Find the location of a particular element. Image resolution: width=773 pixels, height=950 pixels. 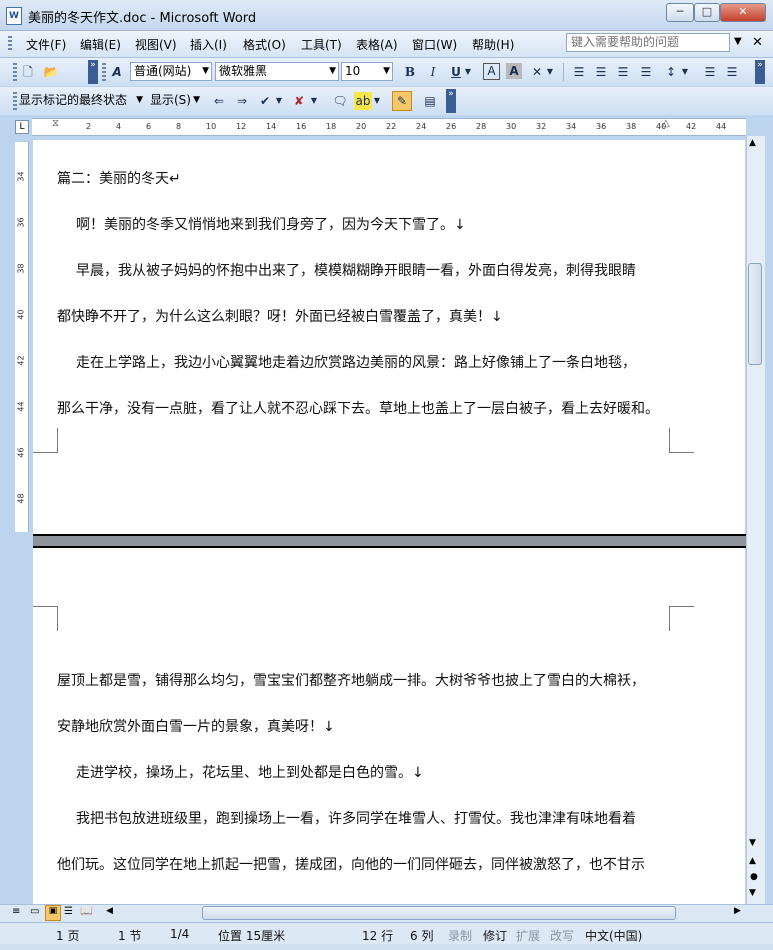

menu-insert: 插入(I) is located at coordinates (208, 44).